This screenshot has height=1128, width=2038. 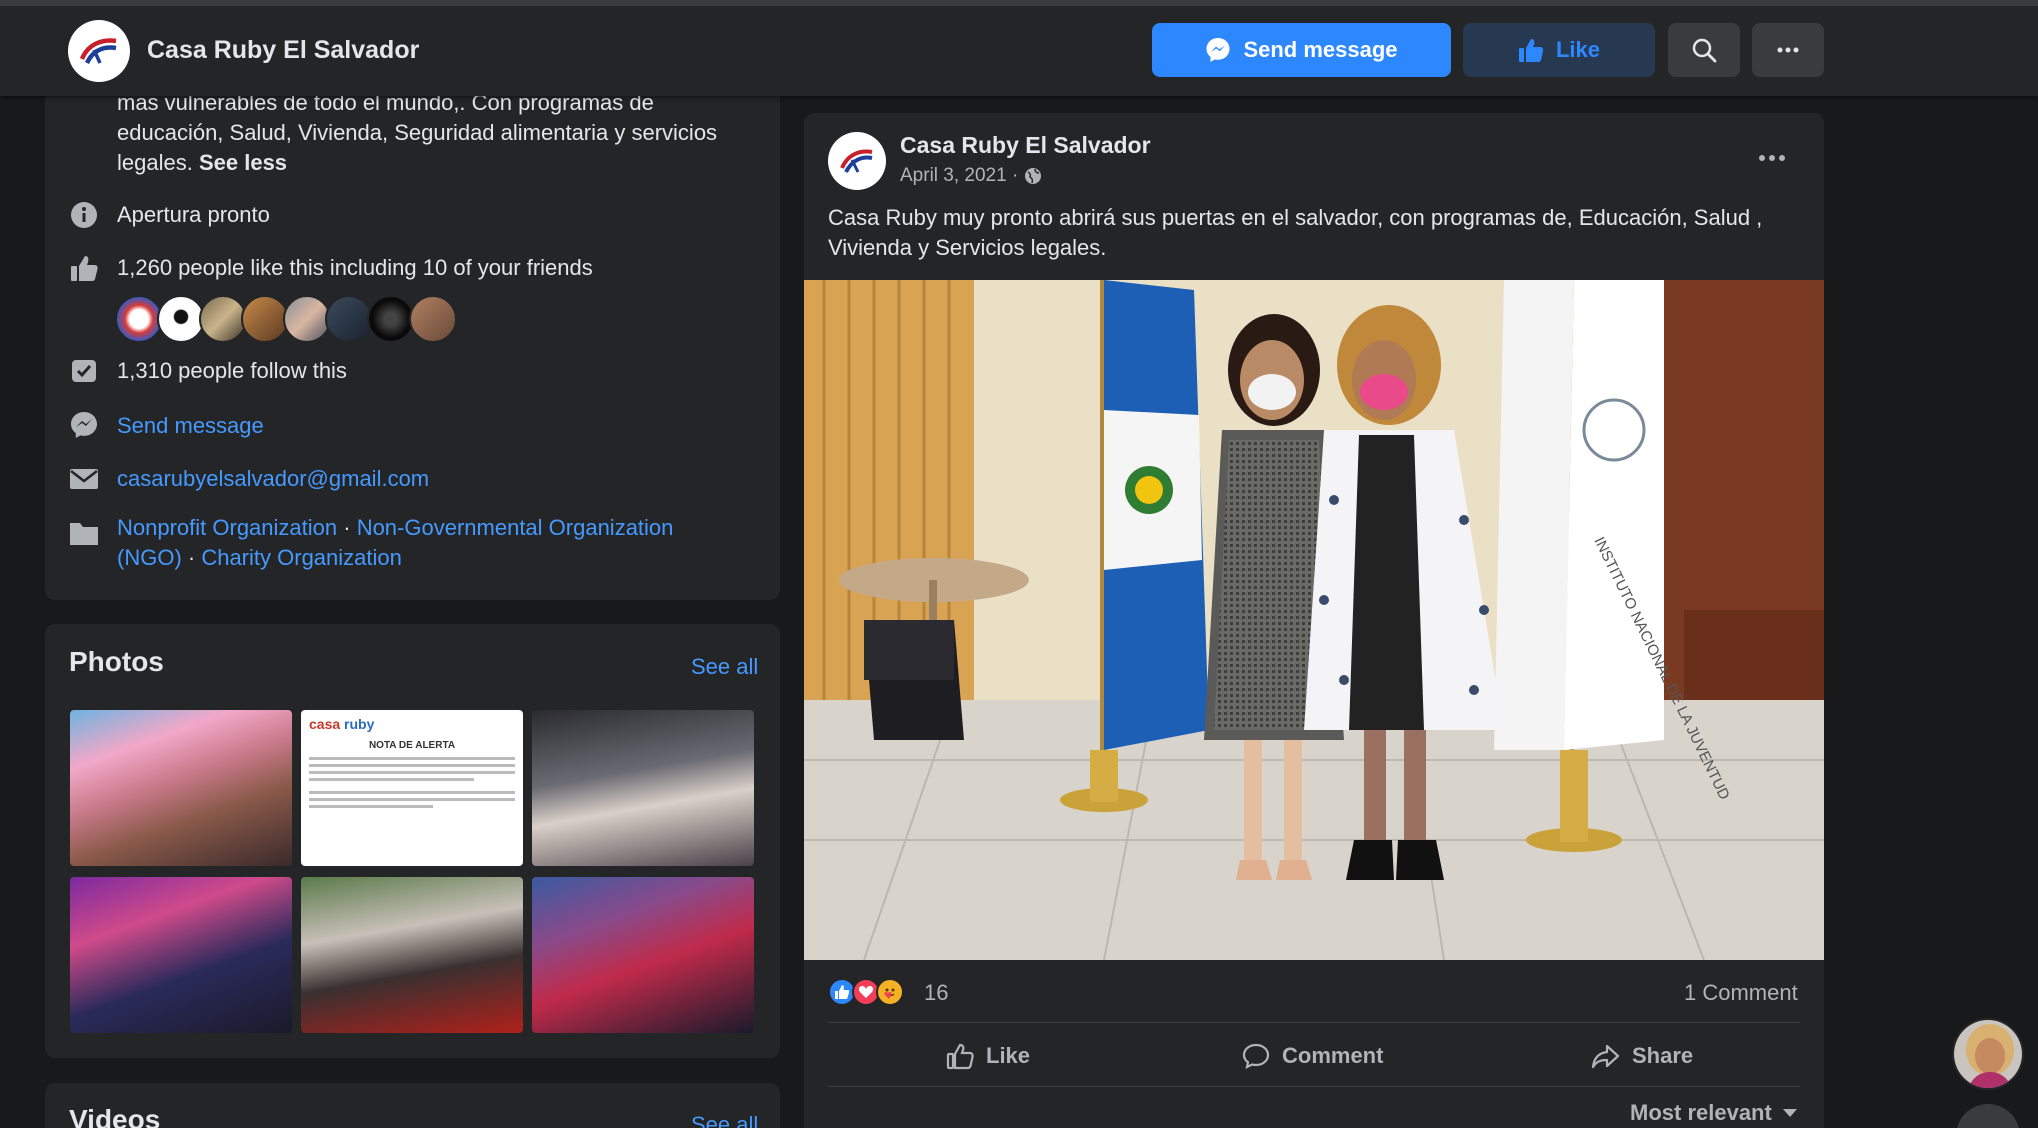 I want to click on like-button-label: Like, so click(x=1008, y=1055).